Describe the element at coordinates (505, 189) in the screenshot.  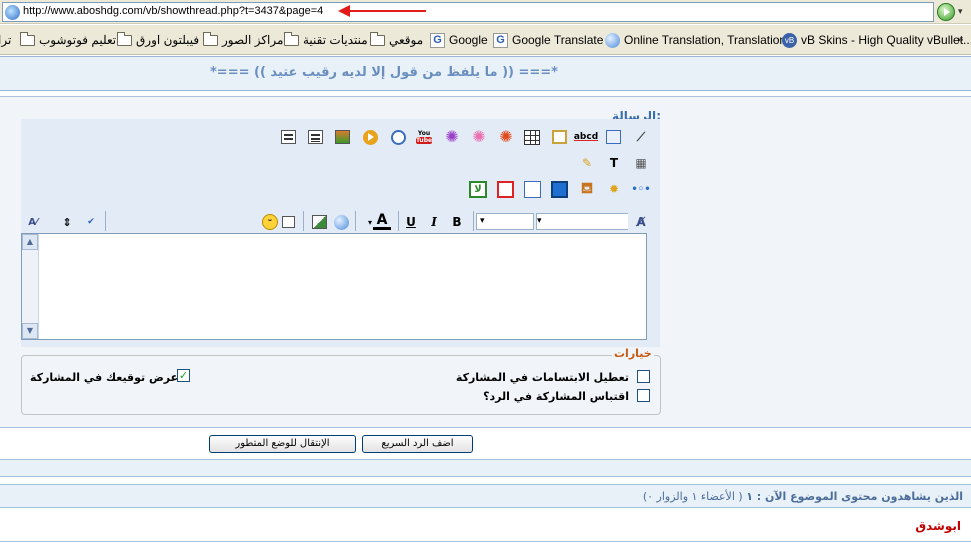
I see `red-box-icon` at that location.